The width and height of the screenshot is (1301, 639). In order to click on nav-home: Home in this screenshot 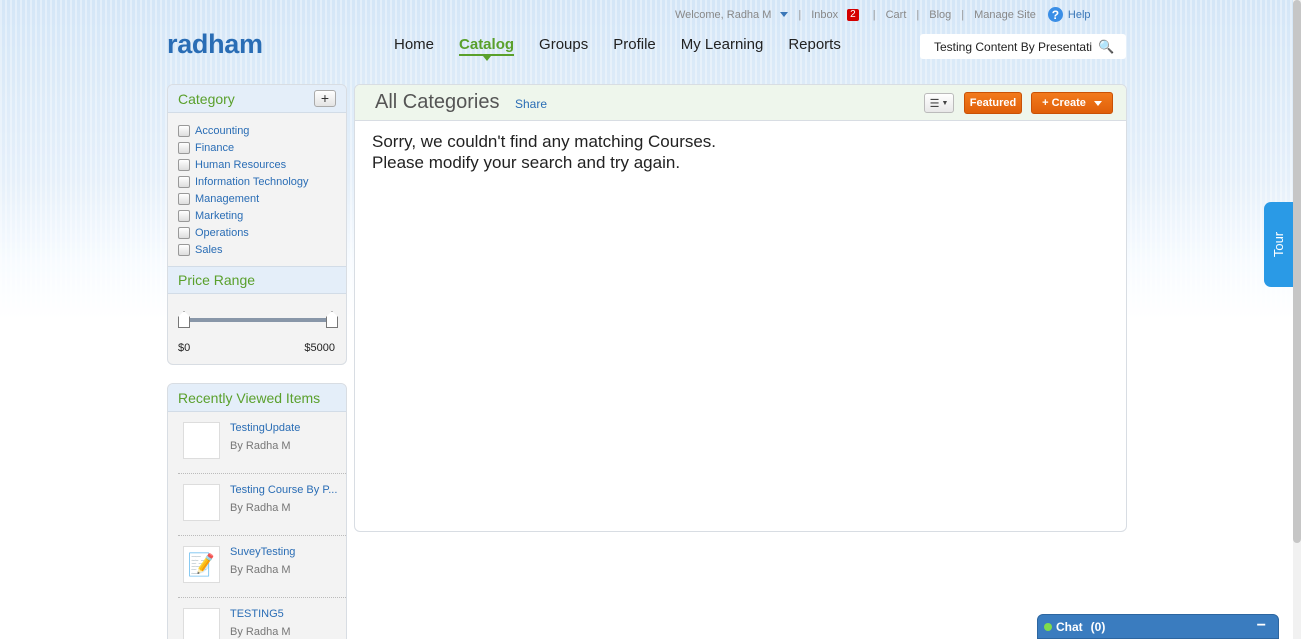, I will do `click(414, 46)`.